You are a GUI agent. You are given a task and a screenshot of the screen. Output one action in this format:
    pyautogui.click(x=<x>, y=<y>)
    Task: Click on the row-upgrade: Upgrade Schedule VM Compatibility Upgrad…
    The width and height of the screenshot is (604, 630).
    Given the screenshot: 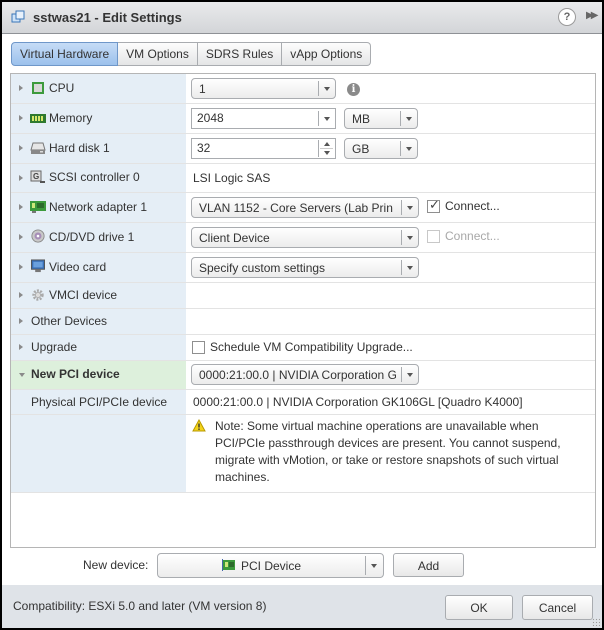 What is the action you would take?
    pyautogui.click(x=303, y=348)
    